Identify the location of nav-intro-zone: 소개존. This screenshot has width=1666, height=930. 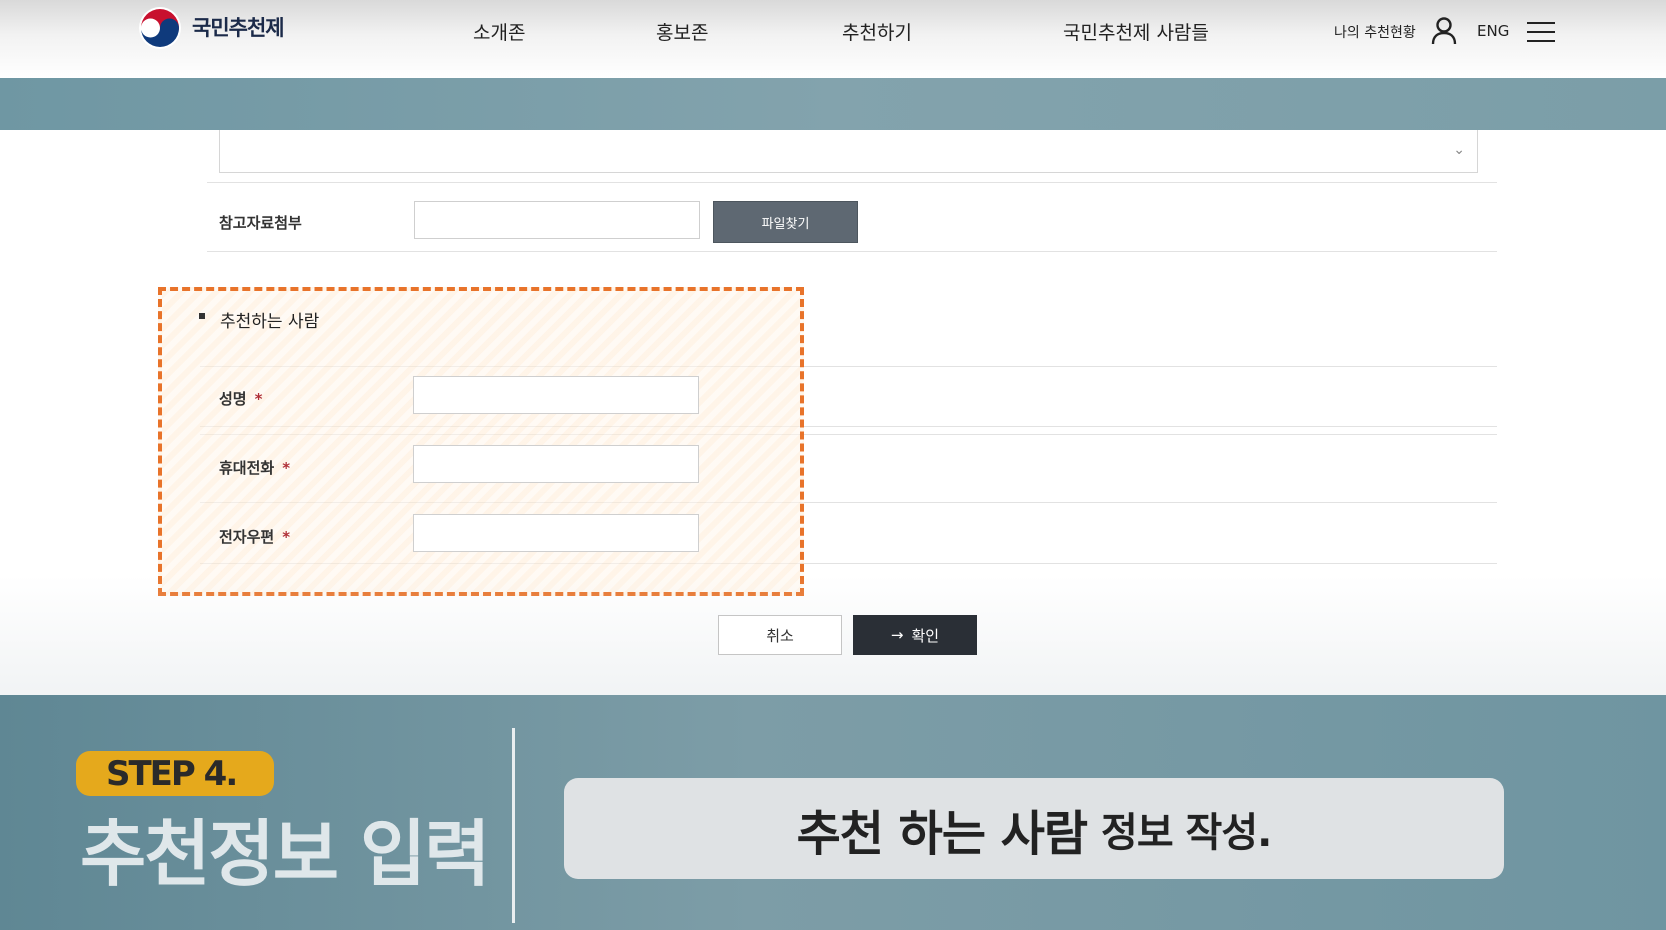
(499, 31).